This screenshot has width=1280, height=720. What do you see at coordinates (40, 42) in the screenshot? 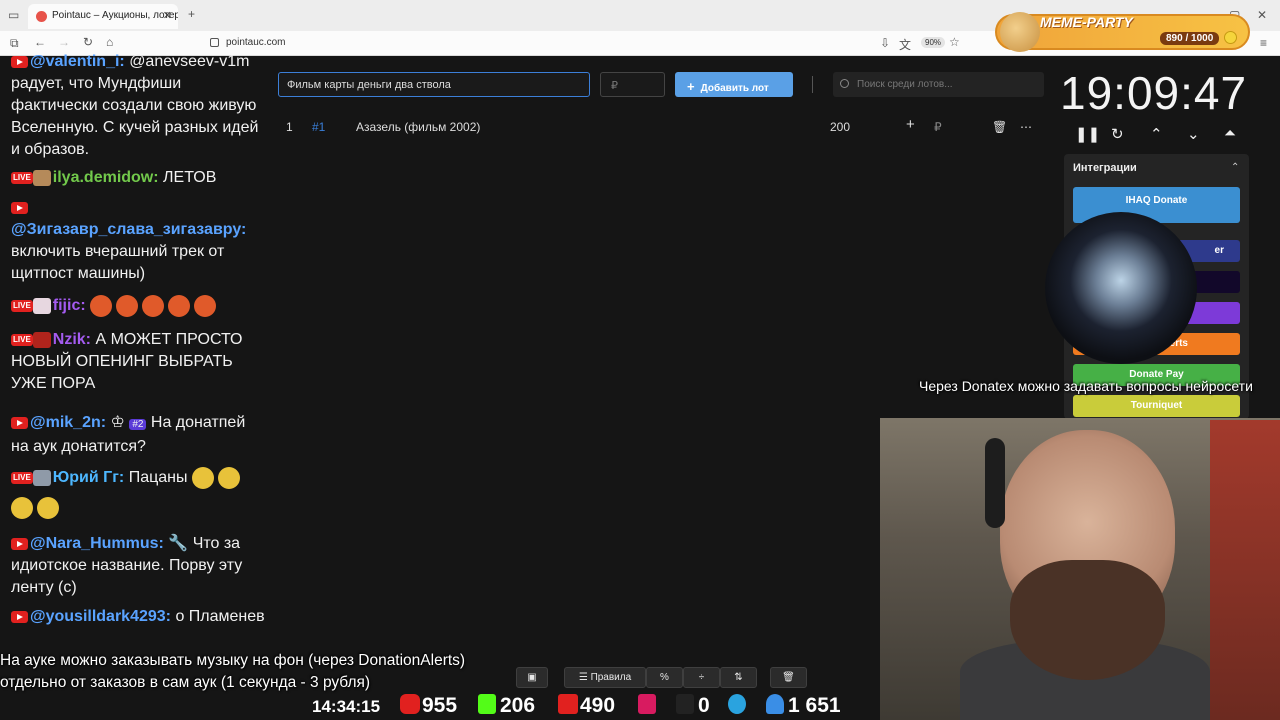
I see `back-icon: ←` at bounding box center [40, 42].